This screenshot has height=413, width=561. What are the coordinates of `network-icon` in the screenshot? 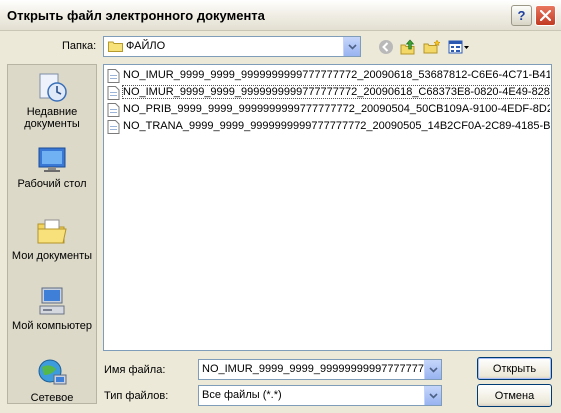 It's located at (52, 372).